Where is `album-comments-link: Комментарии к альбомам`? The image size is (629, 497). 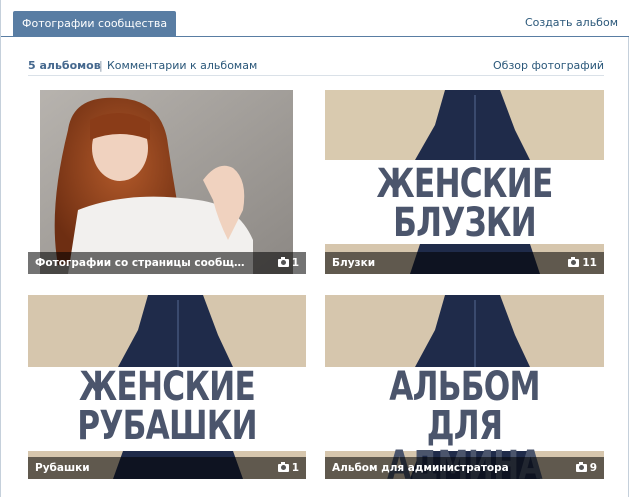
album-comments-link: Комментарии к альбомам is located at coordinates (182, 65).